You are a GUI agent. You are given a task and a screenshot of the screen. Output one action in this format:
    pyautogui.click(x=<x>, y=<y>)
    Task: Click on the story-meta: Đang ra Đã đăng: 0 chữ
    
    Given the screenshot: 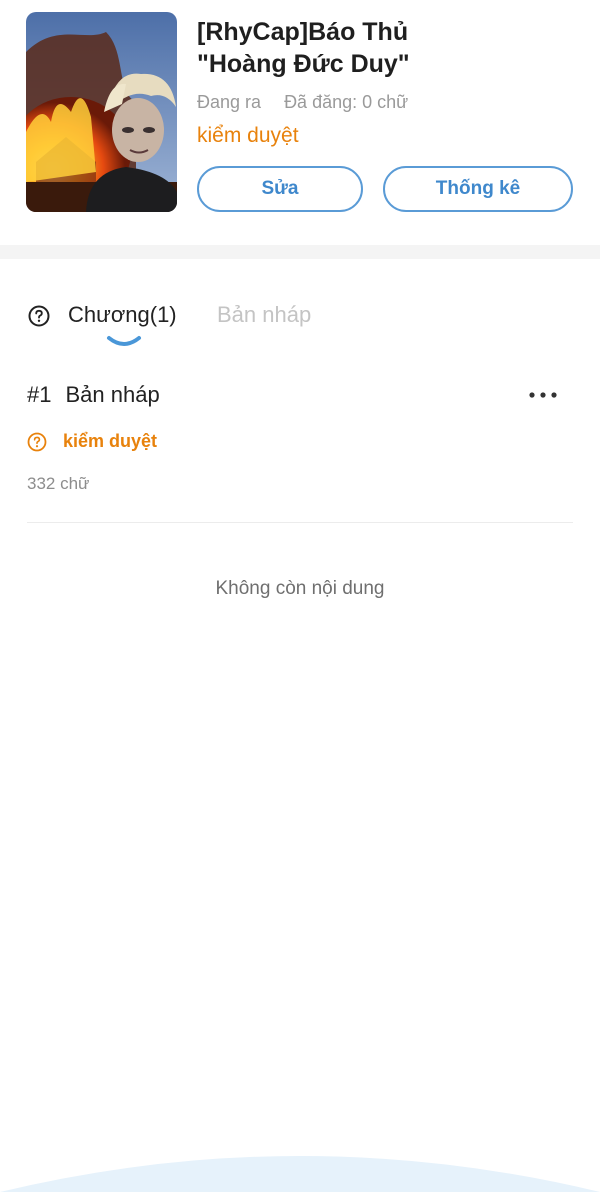 What is the action you would take?
    pyautogui.click(x=302, y=102)
    